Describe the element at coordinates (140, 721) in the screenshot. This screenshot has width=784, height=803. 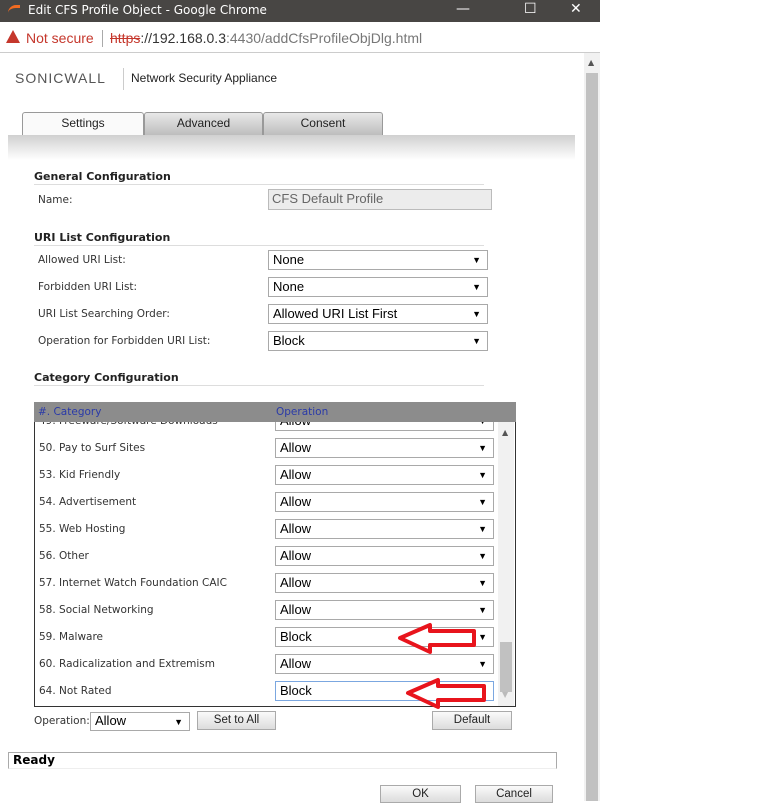
I see `bulk-operation-select: Allow ▼` at that location.